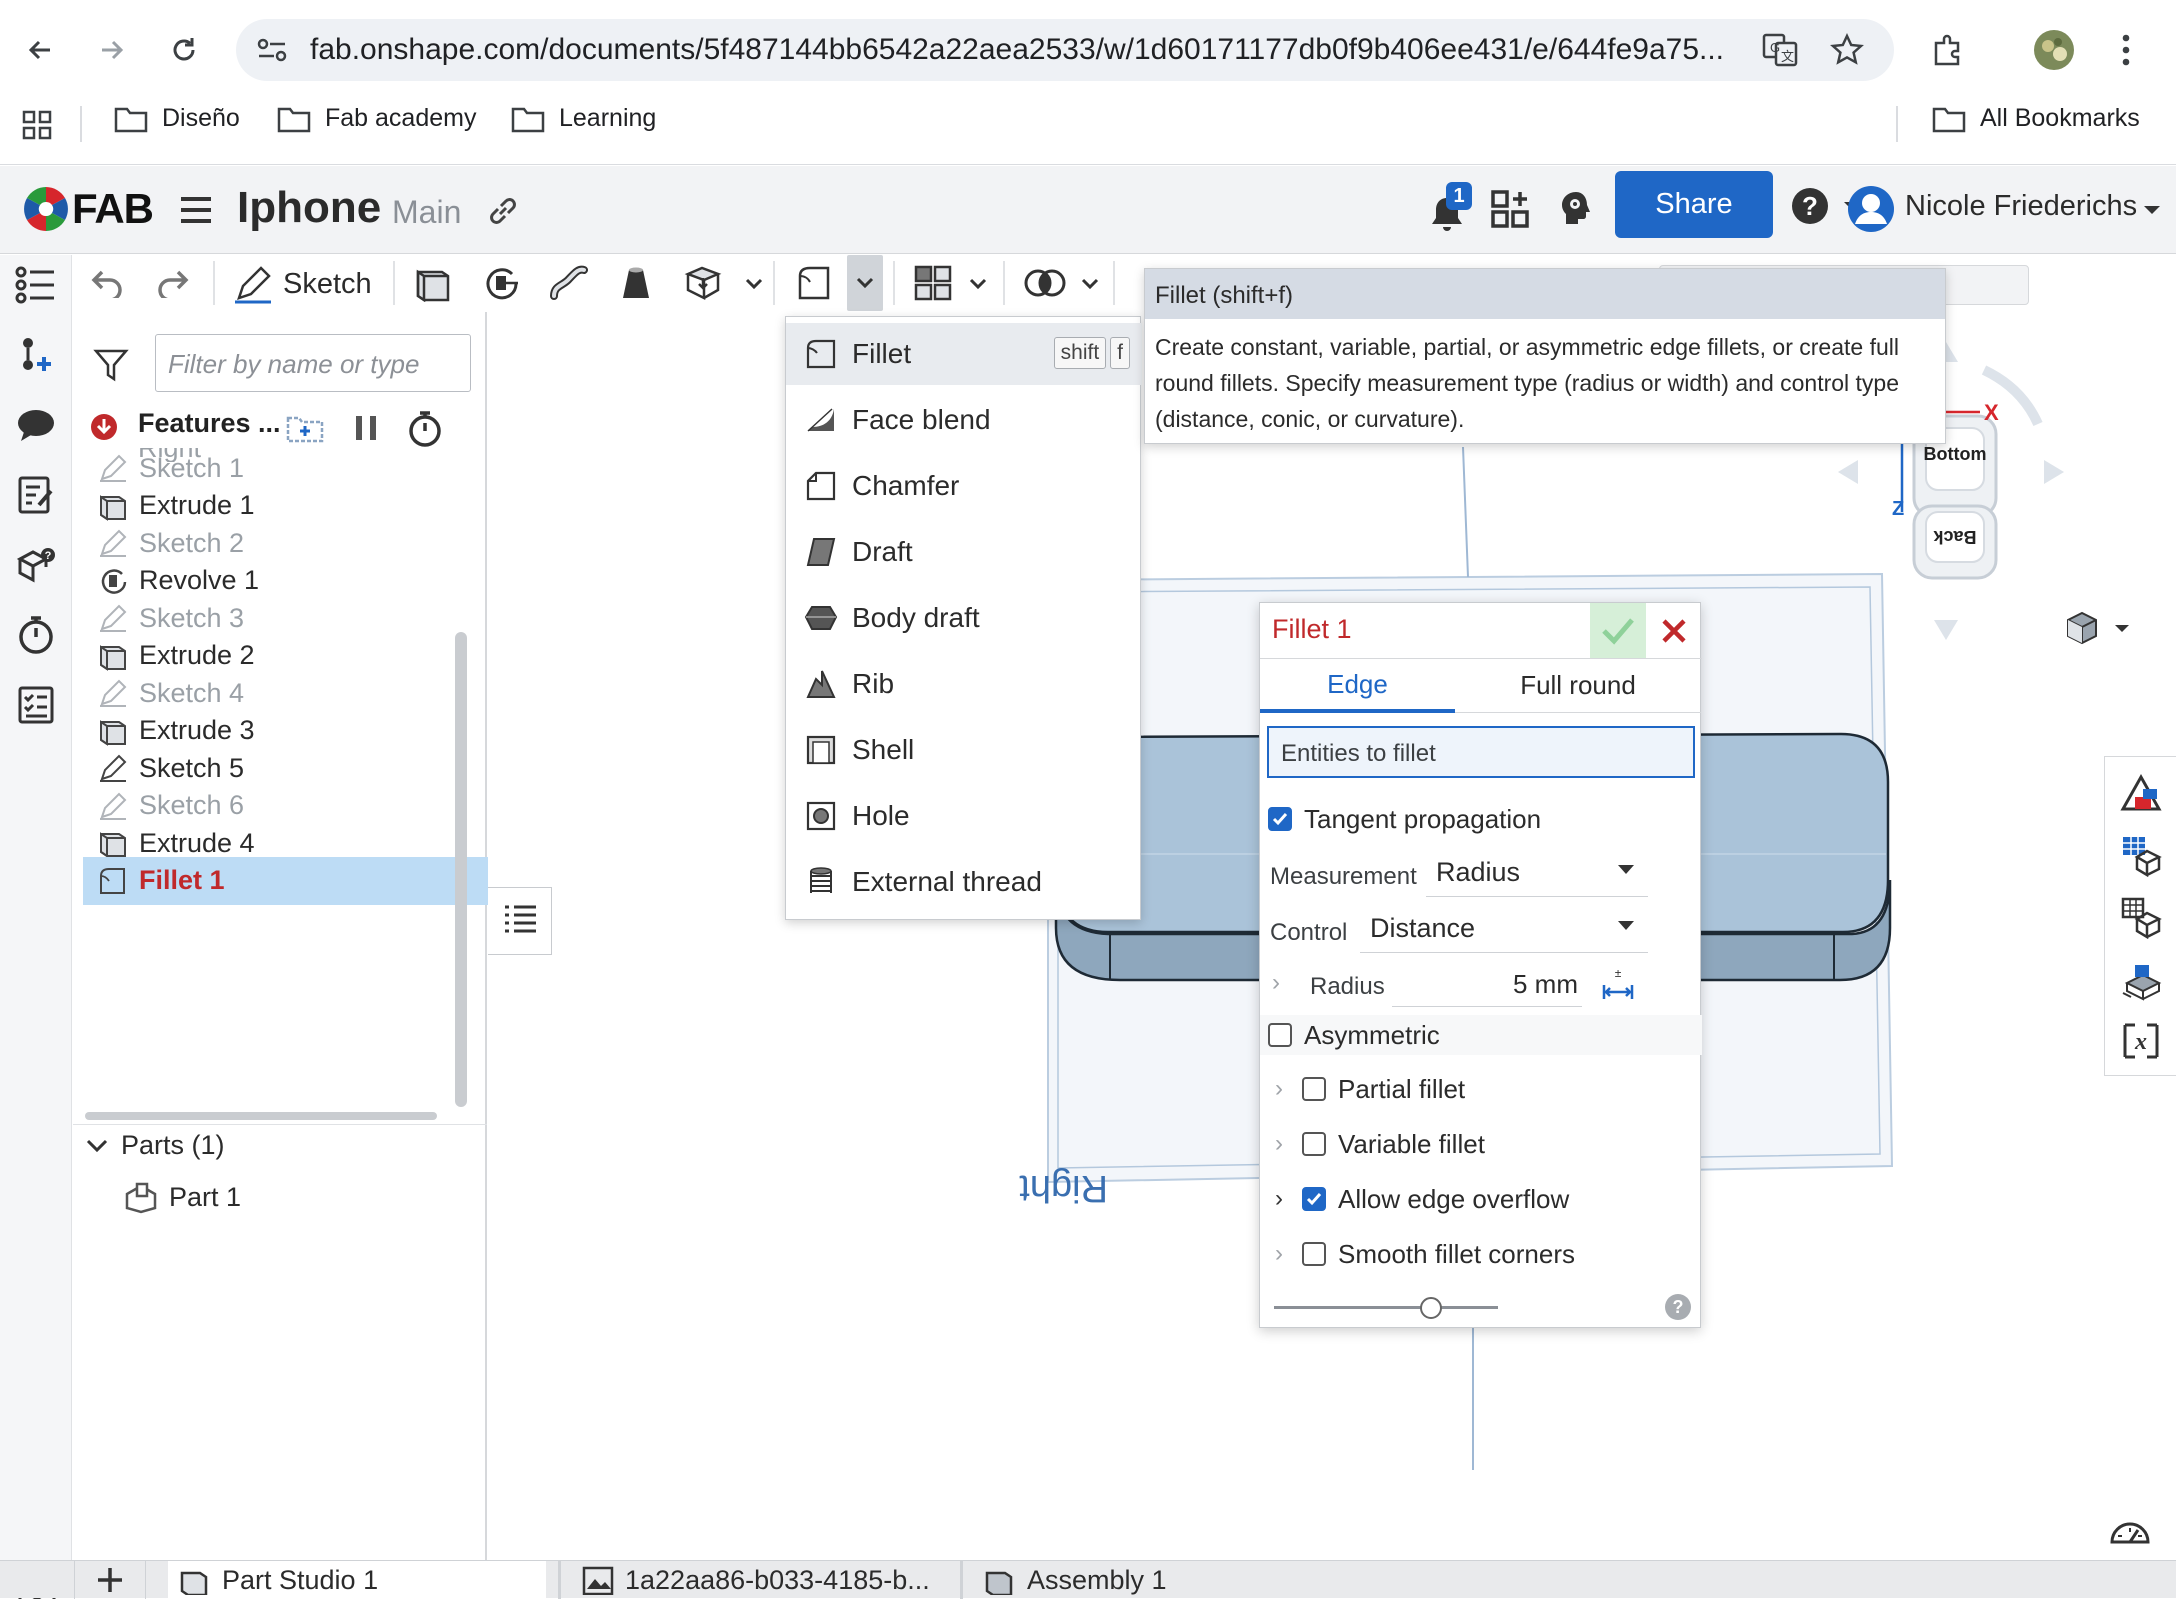  What do you see at coordinates (36, 705) in the screenshot?
I see `checklist-toggle` at bounding box center [36, 705].